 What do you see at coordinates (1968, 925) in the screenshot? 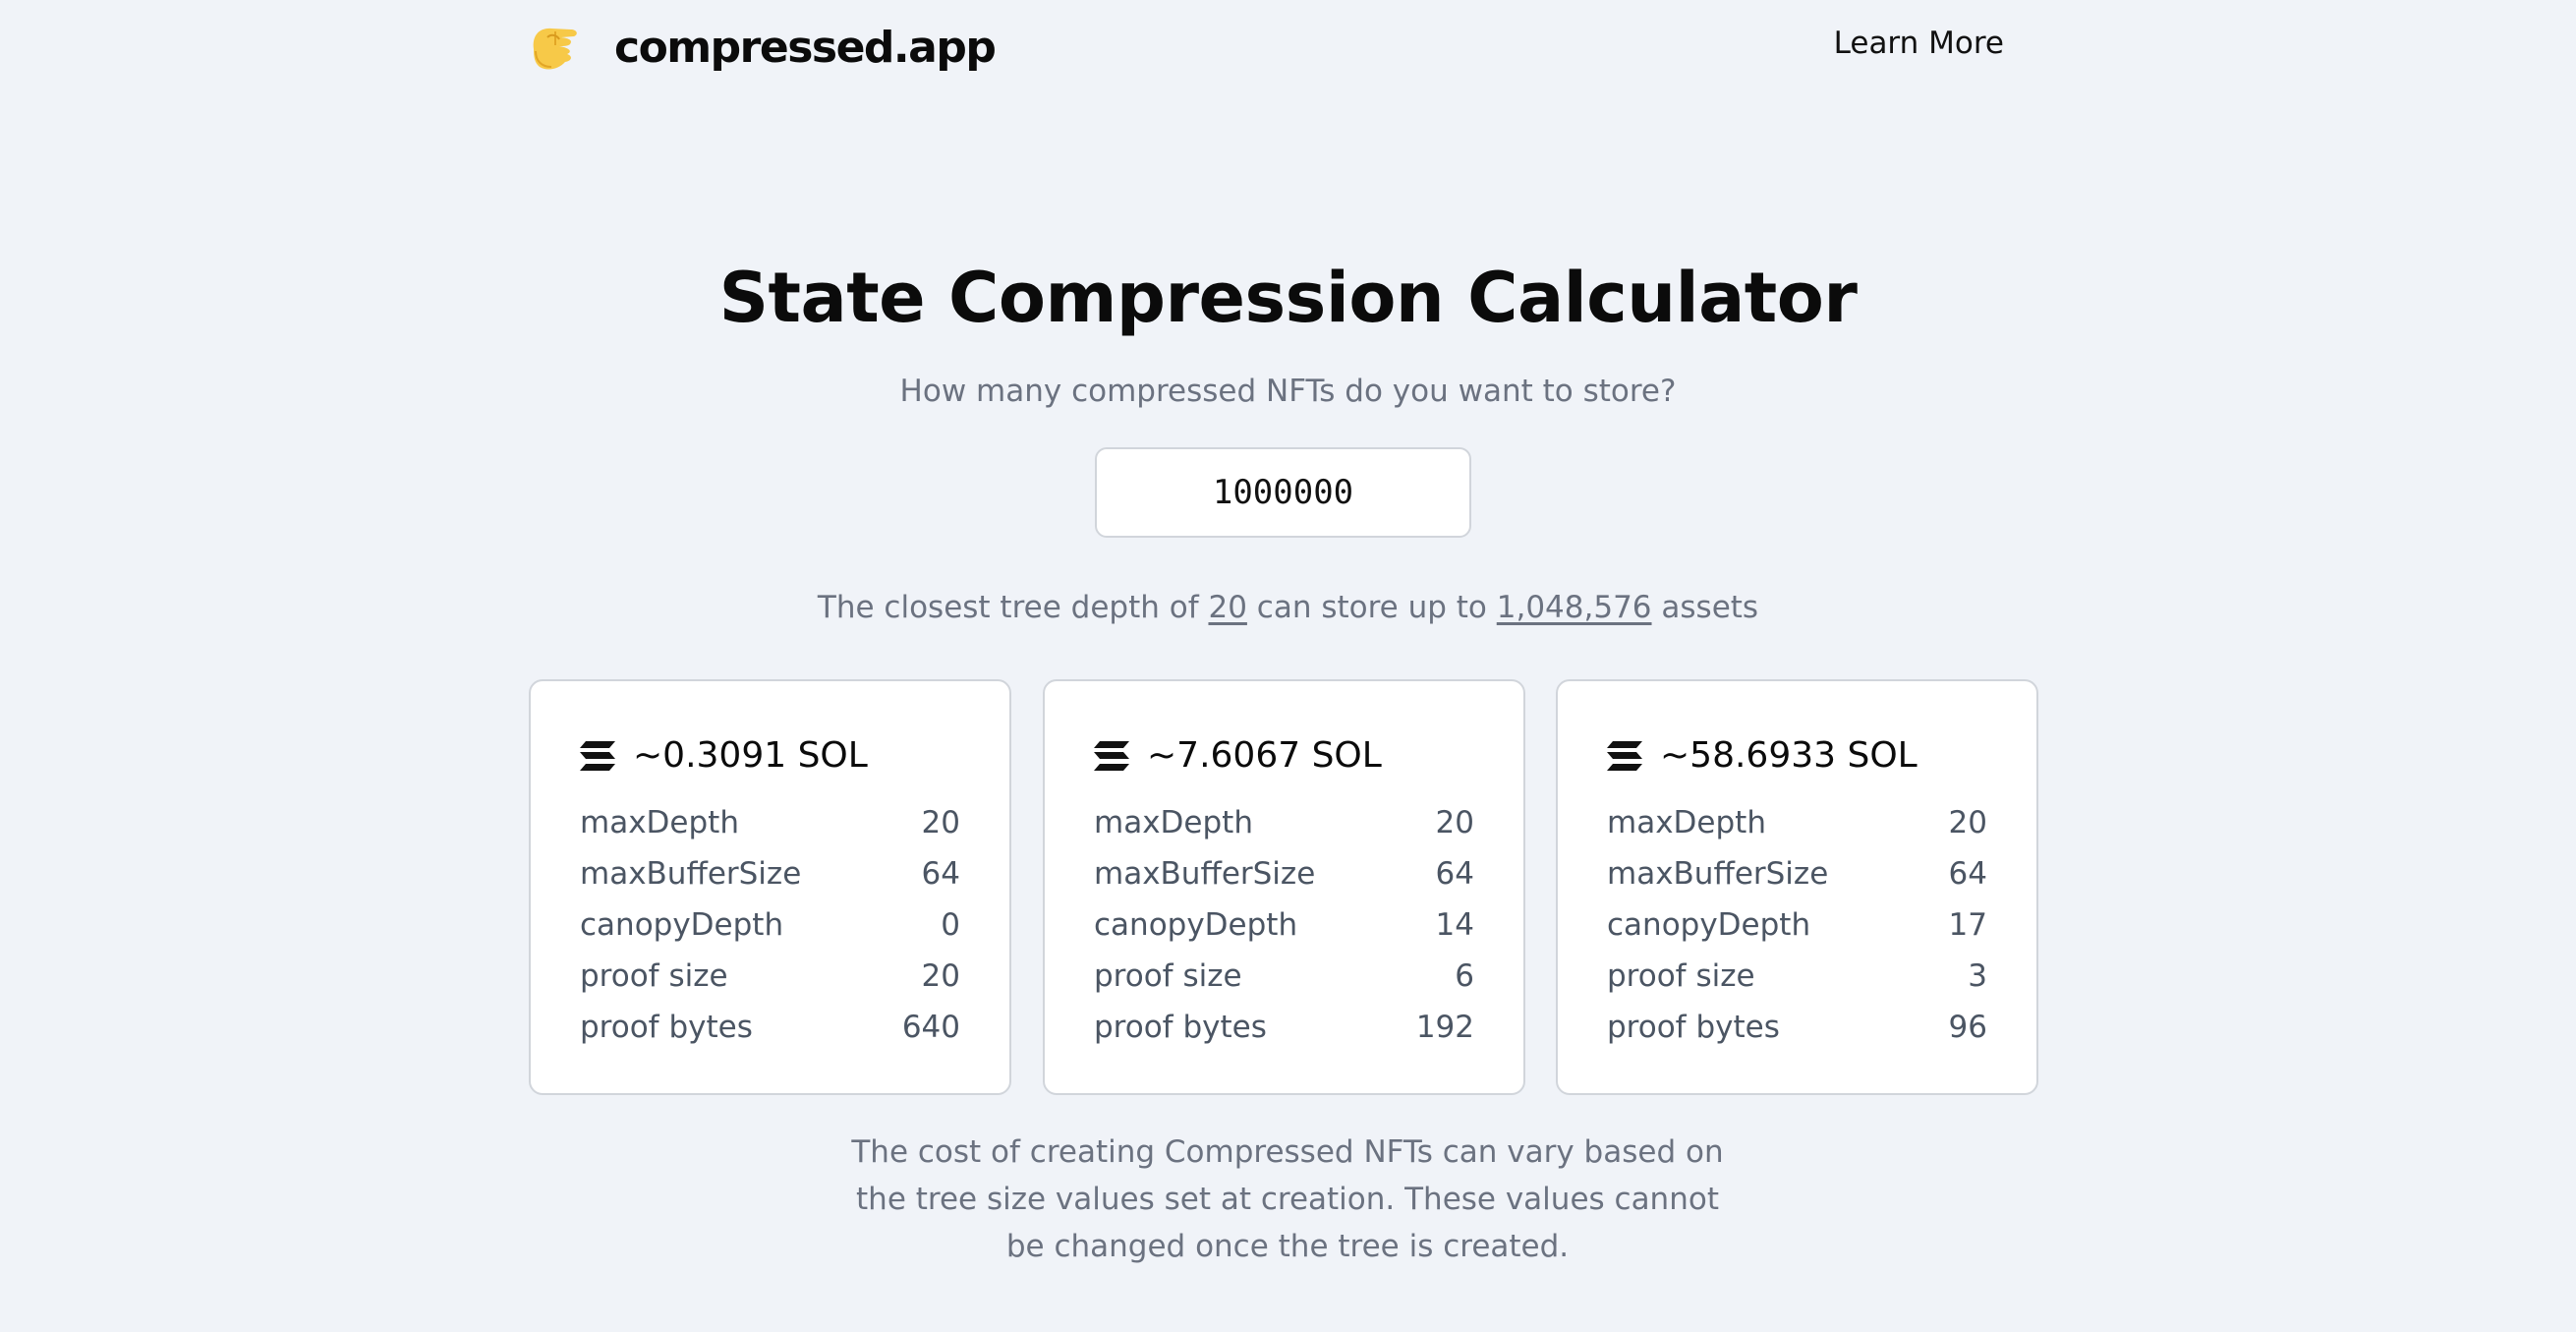
I see `param-value: 17` at bounding box center [1968, 925].